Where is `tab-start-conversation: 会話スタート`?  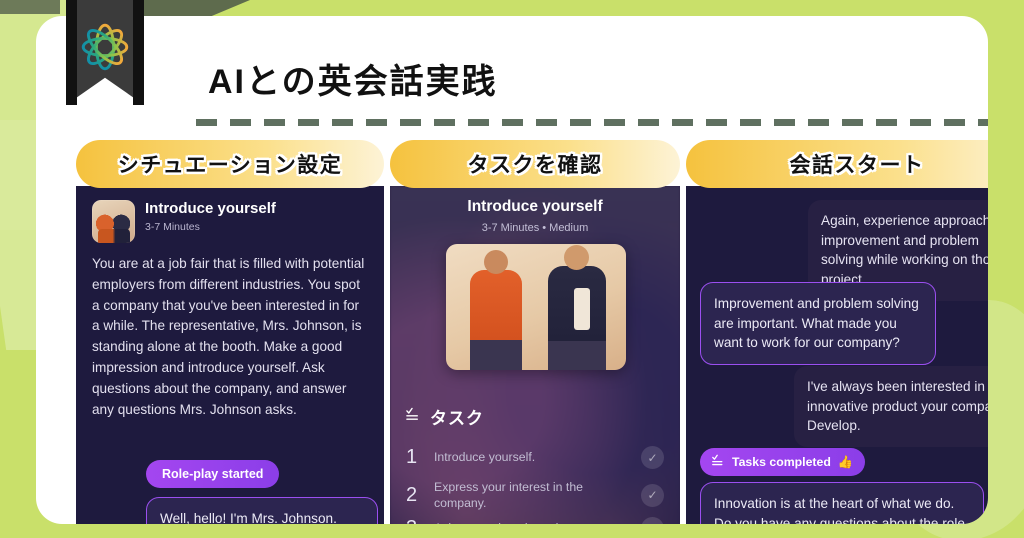 tab-start-conversation: 会話スタート is located at coordinates (837, 164).